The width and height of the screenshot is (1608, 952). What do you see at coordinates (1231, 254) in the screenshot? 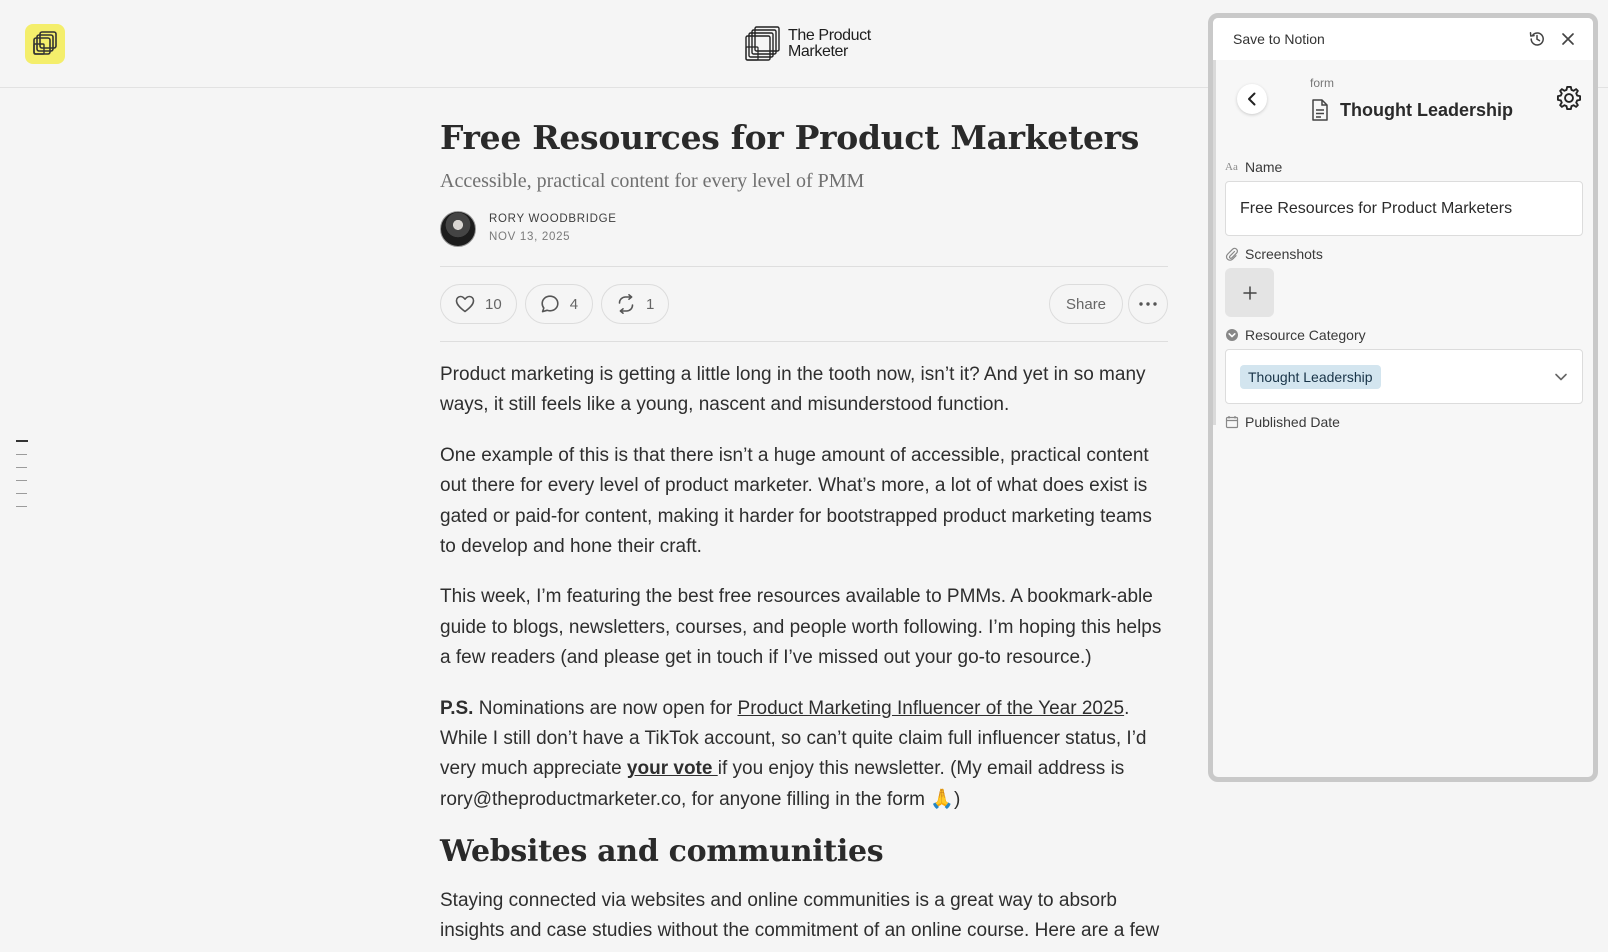
I see `paperclip-icon` at bounding box center [1231, 254].